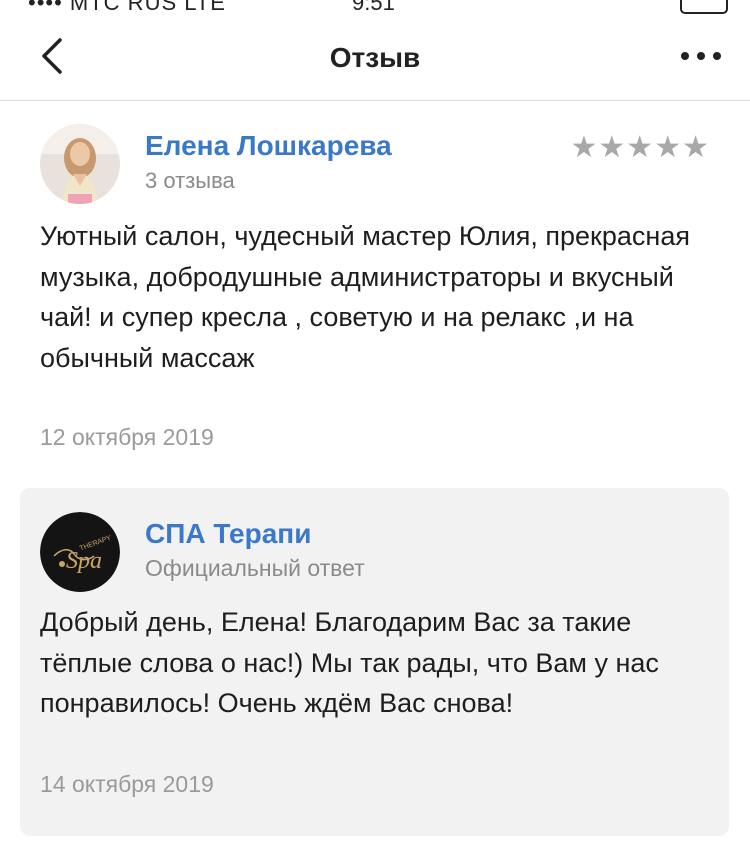 The image size is (750, 842). Describe the element at coordinates (704, 7) in the screenshot. I see `battery-icon` at that location.